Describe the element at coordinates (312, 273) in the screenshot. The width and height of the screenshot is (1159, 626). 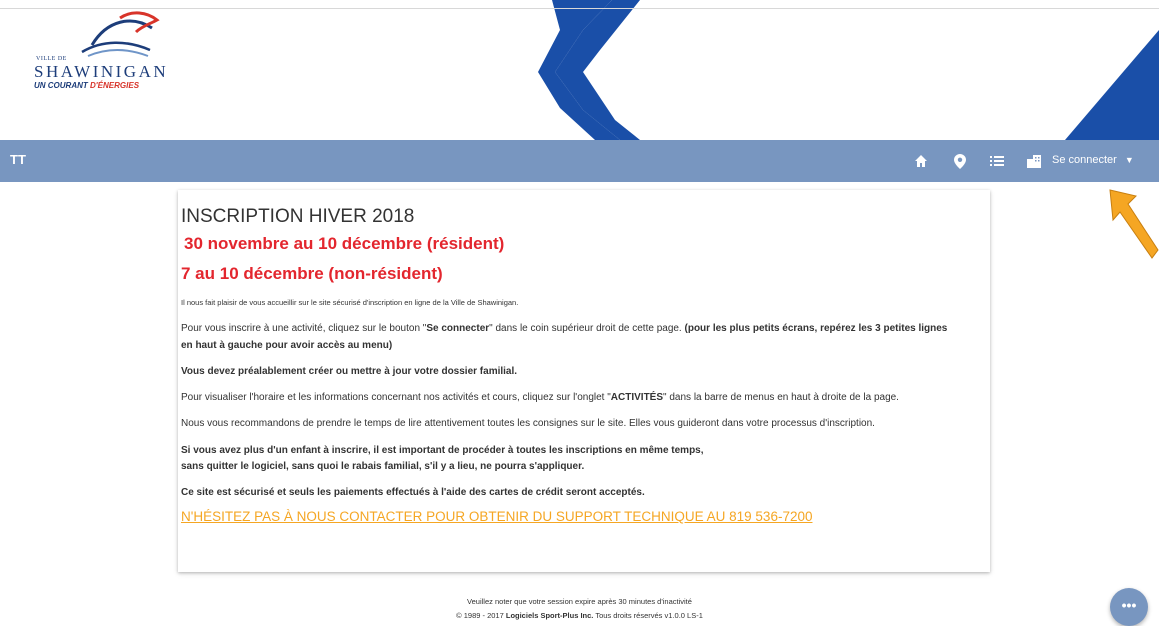
I see `dates-nonresident: 7 au 10 décembre (non-résident)` at that location.